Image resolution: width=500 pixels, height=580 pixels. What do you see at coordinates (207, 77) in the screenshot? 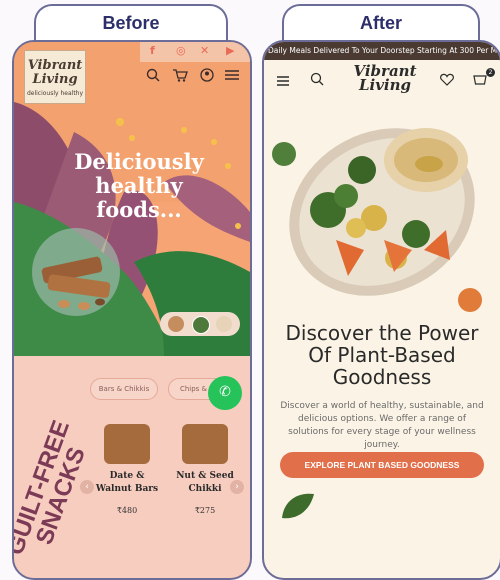
I see `account-icon` at bounding box center [207, 77].